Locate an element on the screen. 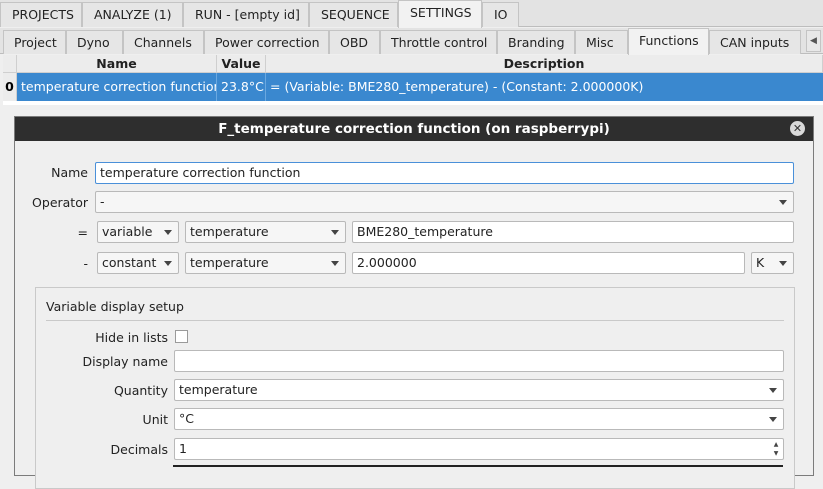 The width and height of the screenshot is (823, 489). column-header-value: Value is located at coordinates (241, 64).